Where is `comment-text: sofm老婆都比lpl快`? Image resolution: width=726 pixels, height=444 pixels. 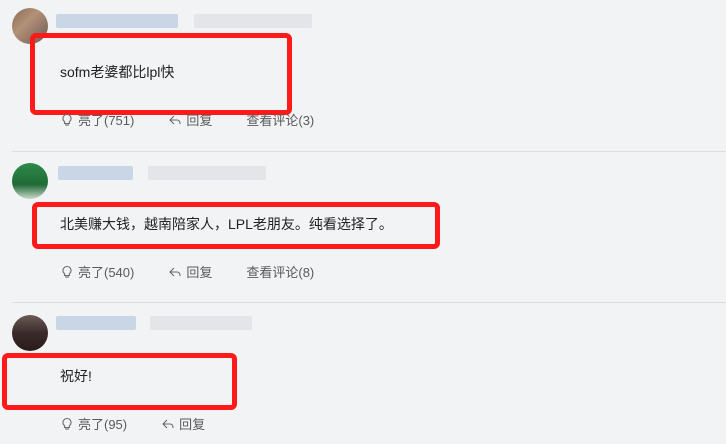
comment-text: sofm老婆都比lpl快 is located at coordinates (117, 72).